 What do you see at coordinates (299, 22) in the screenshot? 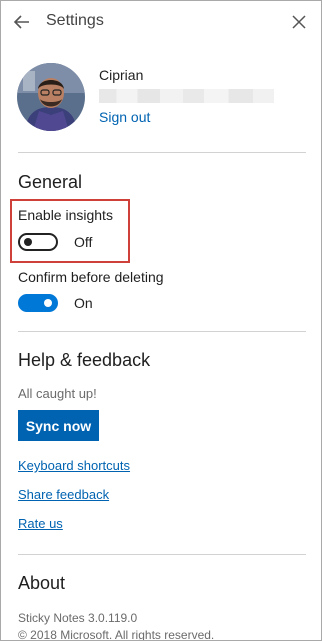
I see `close-icon` at bounding box center [299, 22].